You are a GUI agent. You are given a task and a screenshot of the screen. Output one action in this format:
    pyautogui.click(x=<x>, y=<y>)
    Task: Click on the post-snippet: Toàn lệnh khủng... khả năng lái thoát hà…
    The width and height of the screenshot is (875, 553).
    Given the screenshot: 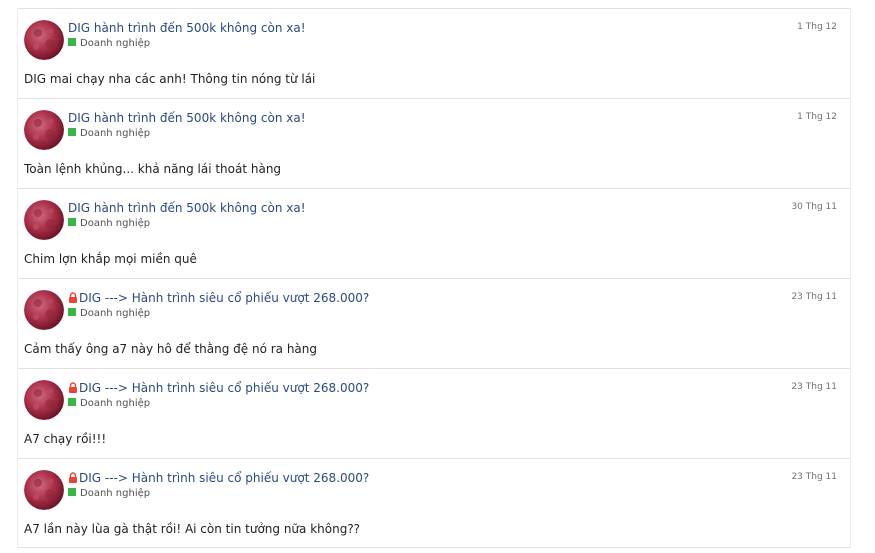 What is the action you would take?
    pyautogui.click(x=153, y=169)
    